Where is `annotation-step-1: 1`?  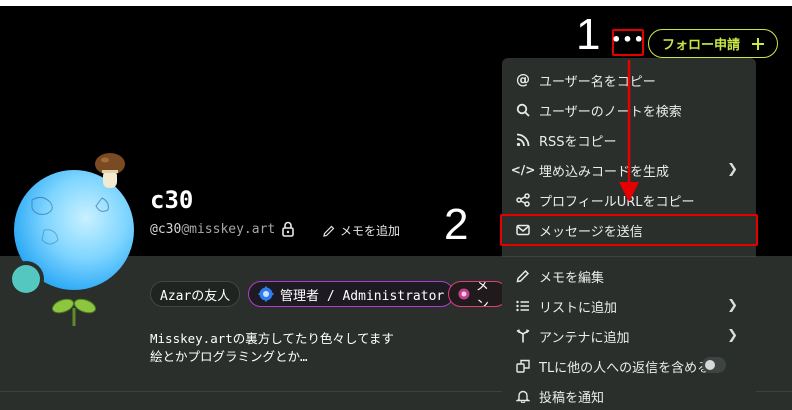 annotation-step-1: 1 is located at coordinates (588, 34).